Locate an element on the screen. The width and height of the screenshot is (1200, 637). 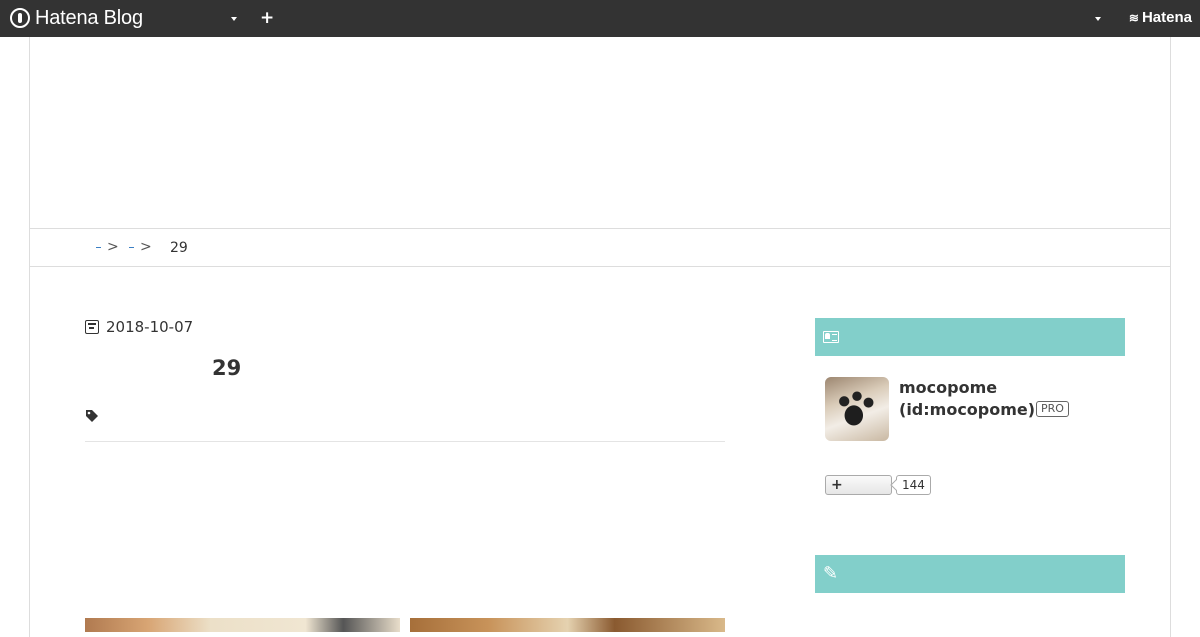
follow-button: + is located at coordinates (858, 485).